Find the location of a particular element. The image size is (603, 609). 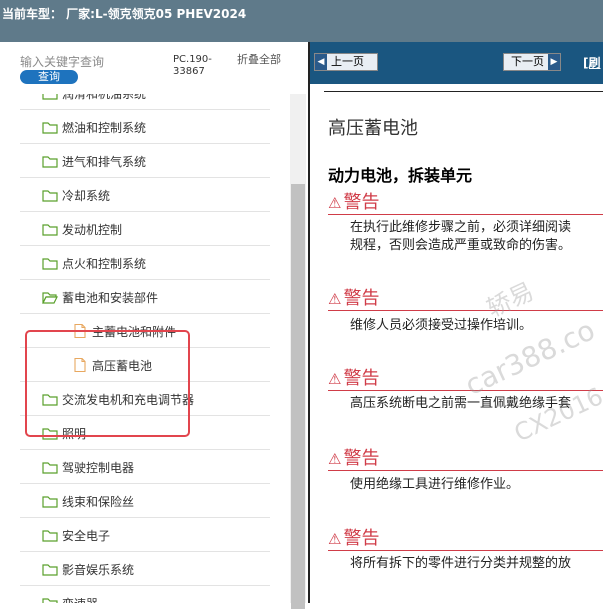

tree-item-alternator: 交流发电机和充电调节器 is located at coordinates (145, 399).